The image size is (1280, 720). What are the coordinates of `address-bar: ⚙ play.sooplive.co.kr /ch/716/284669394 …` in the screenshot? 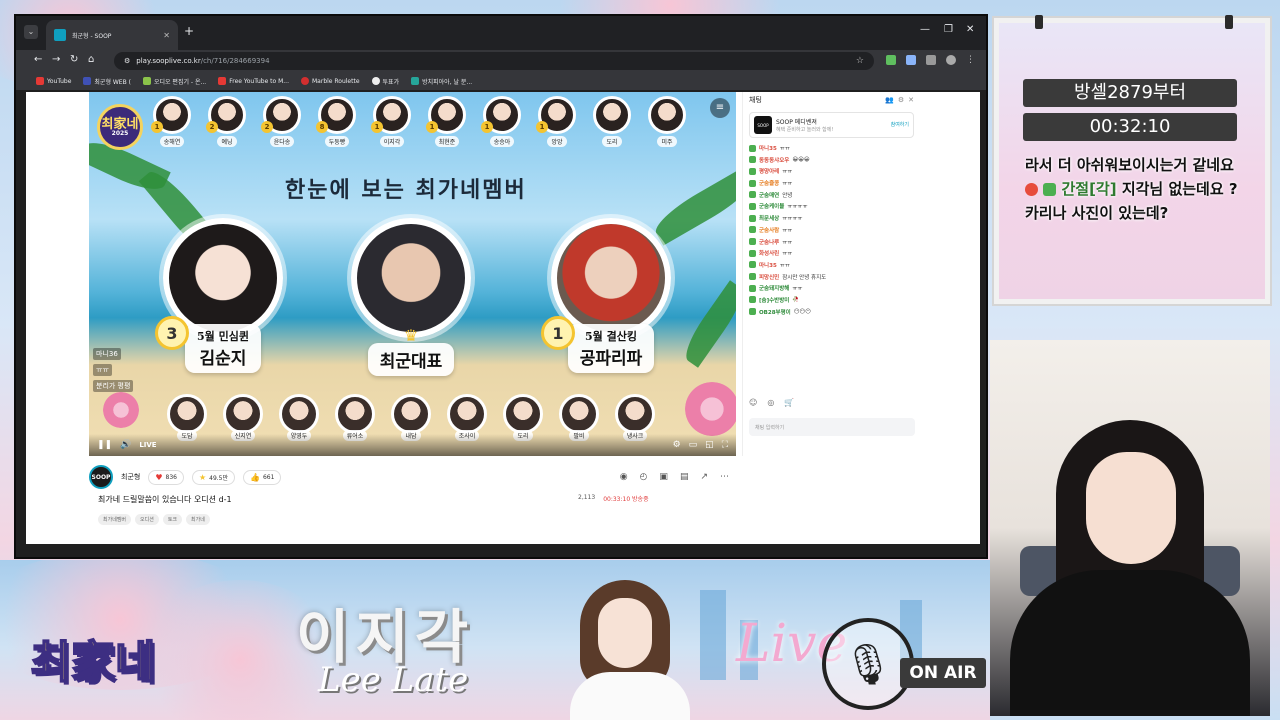 It's located at (494, 61).